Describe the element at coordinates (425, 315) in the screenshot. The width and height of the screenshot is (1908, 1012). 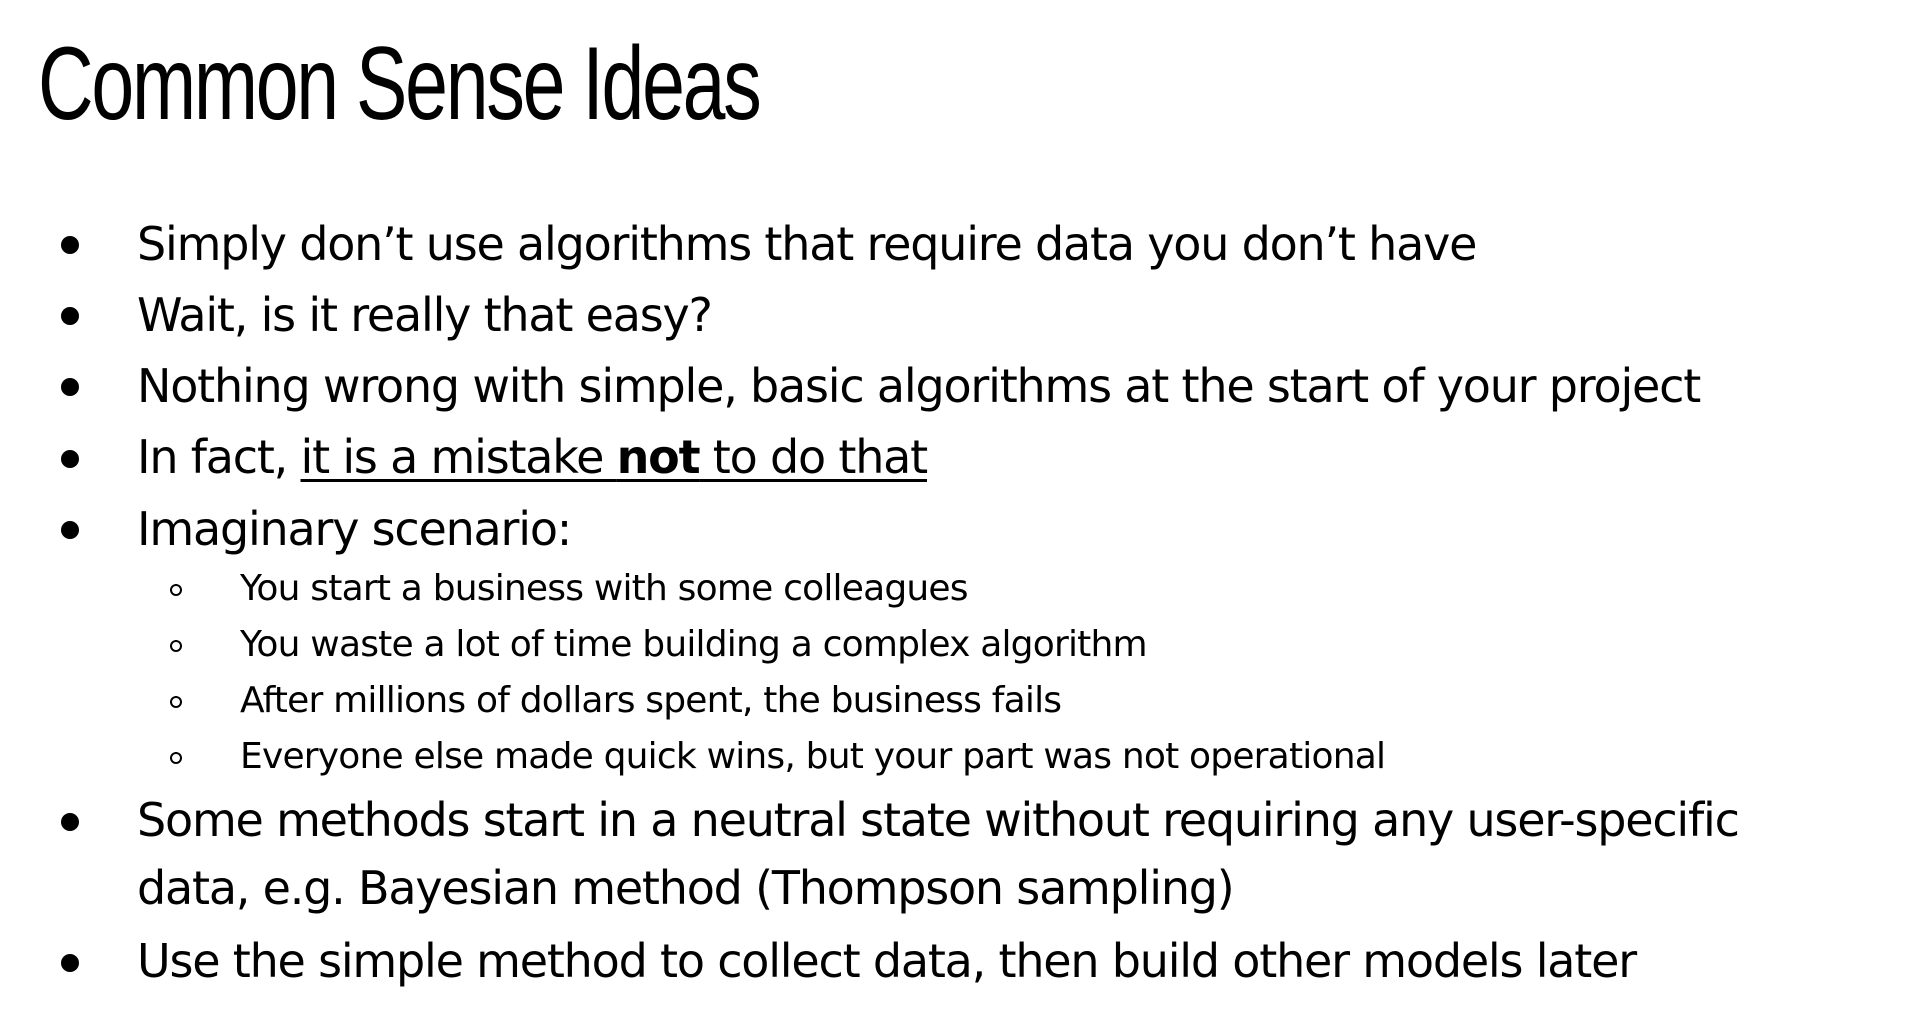
I see `bullet-text: Wait, is it really that easy?` at that location.